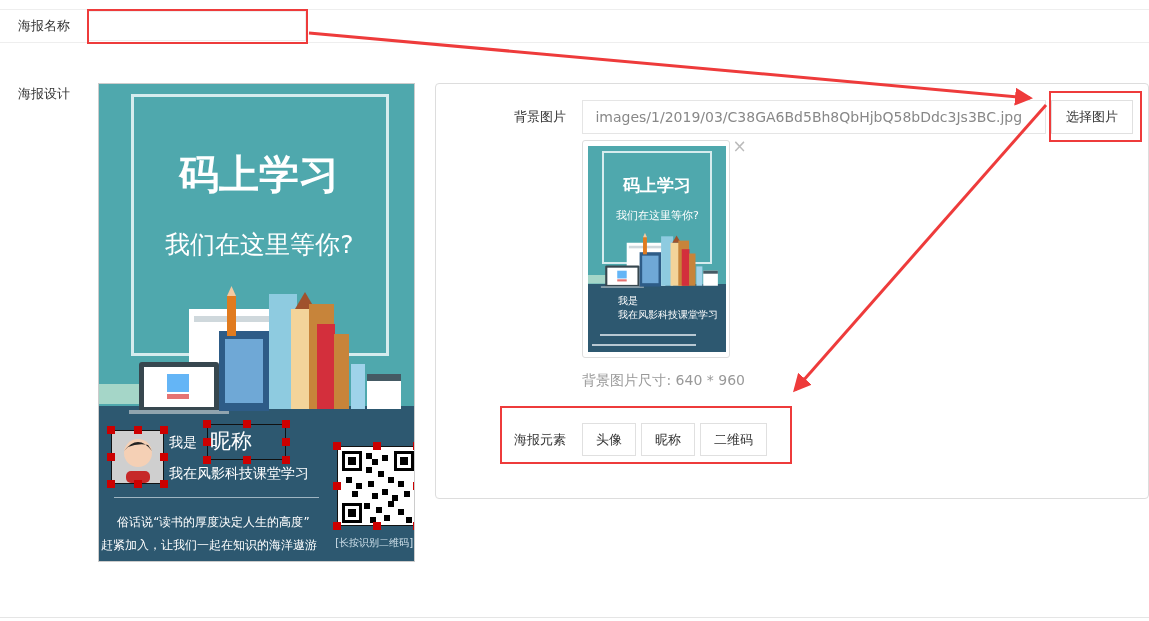 This screenshot has width=1149, height=621. I want to click on choose-image-button: 选择图片, so click(1092, 117).